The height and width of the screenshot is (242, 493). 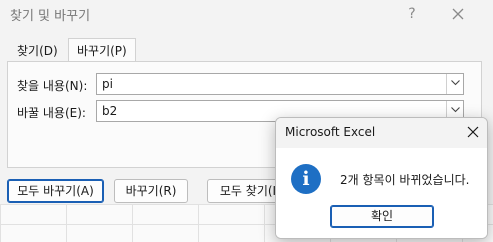 I want to click on message-text: 2개 항목이 바뀌었습니다., so click(x=405, y=180).